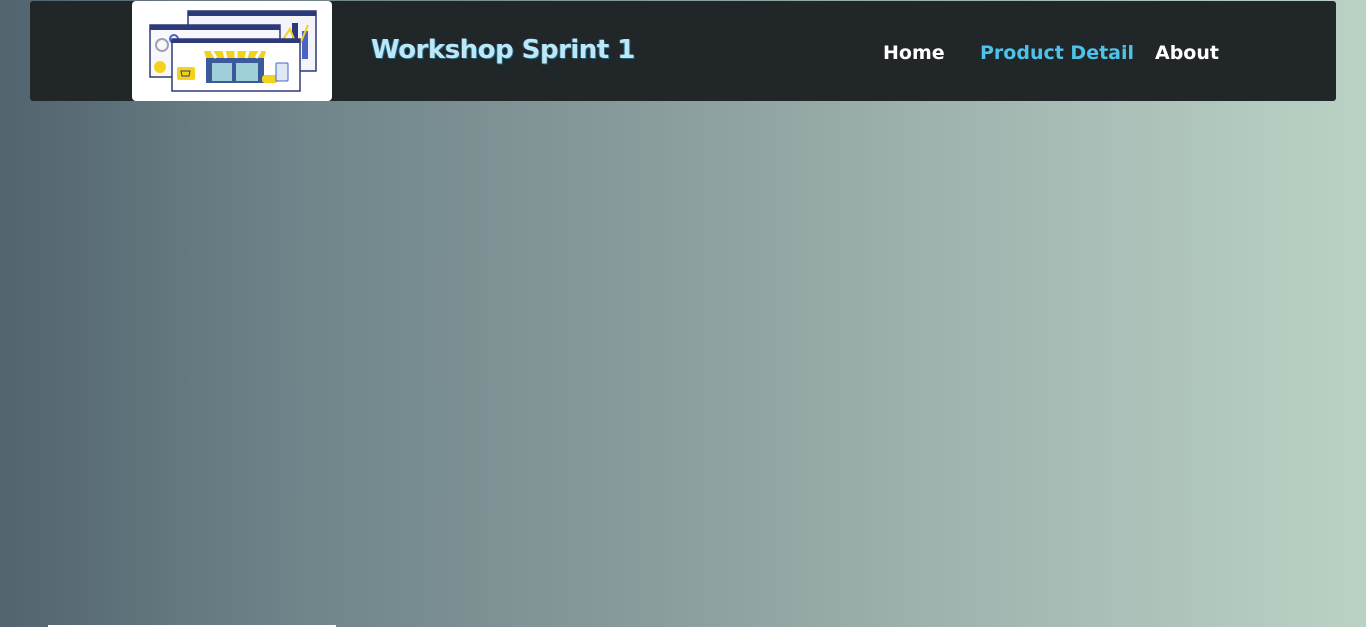 This screenshot has height=627, width=1366. What do you see at coordinates (1057, 53) in the screenshot?
I see `nav-link-product-detail: Product Detail` at bounding box center [1057, 53].